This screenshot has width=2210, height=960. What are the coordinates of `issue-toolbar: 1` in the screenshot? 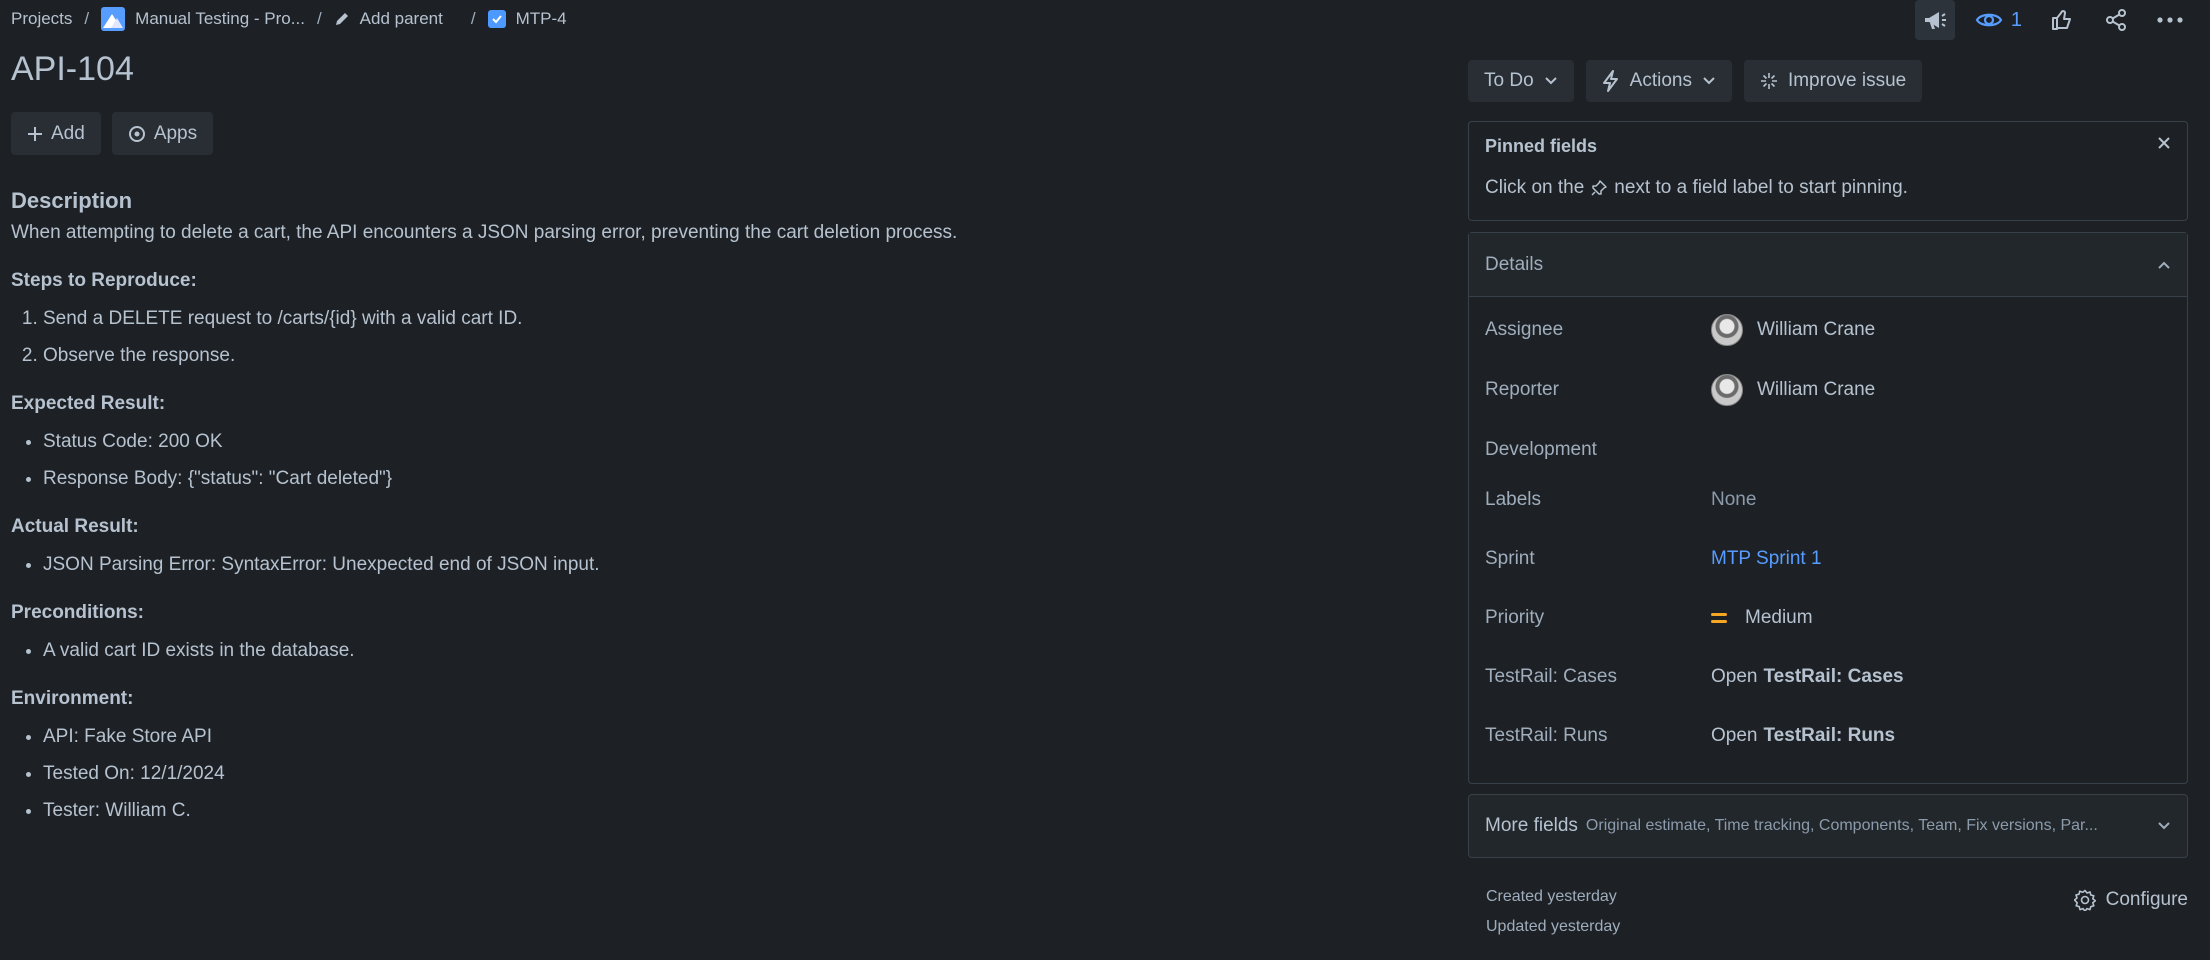 It's located at (2052, 20).